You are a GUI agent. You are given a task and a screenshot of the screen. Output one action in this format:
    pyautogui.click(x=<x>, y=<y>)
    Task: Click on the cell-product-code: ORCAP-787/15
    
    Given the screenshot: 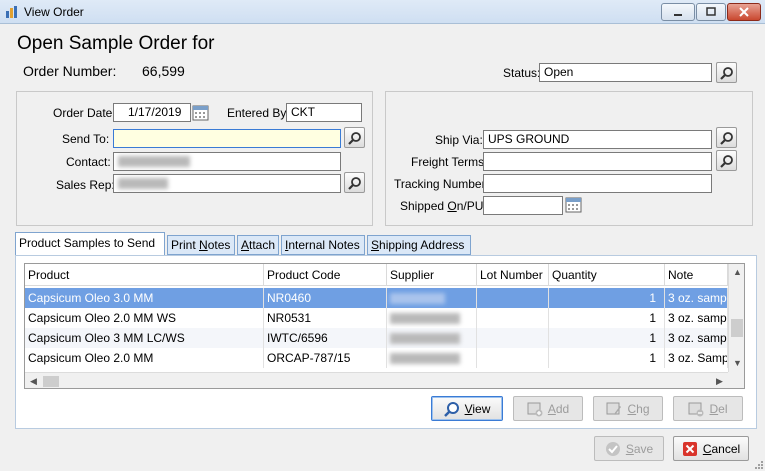 What is the action you would take?
    pyautogui.click(x=325, y=358)
    